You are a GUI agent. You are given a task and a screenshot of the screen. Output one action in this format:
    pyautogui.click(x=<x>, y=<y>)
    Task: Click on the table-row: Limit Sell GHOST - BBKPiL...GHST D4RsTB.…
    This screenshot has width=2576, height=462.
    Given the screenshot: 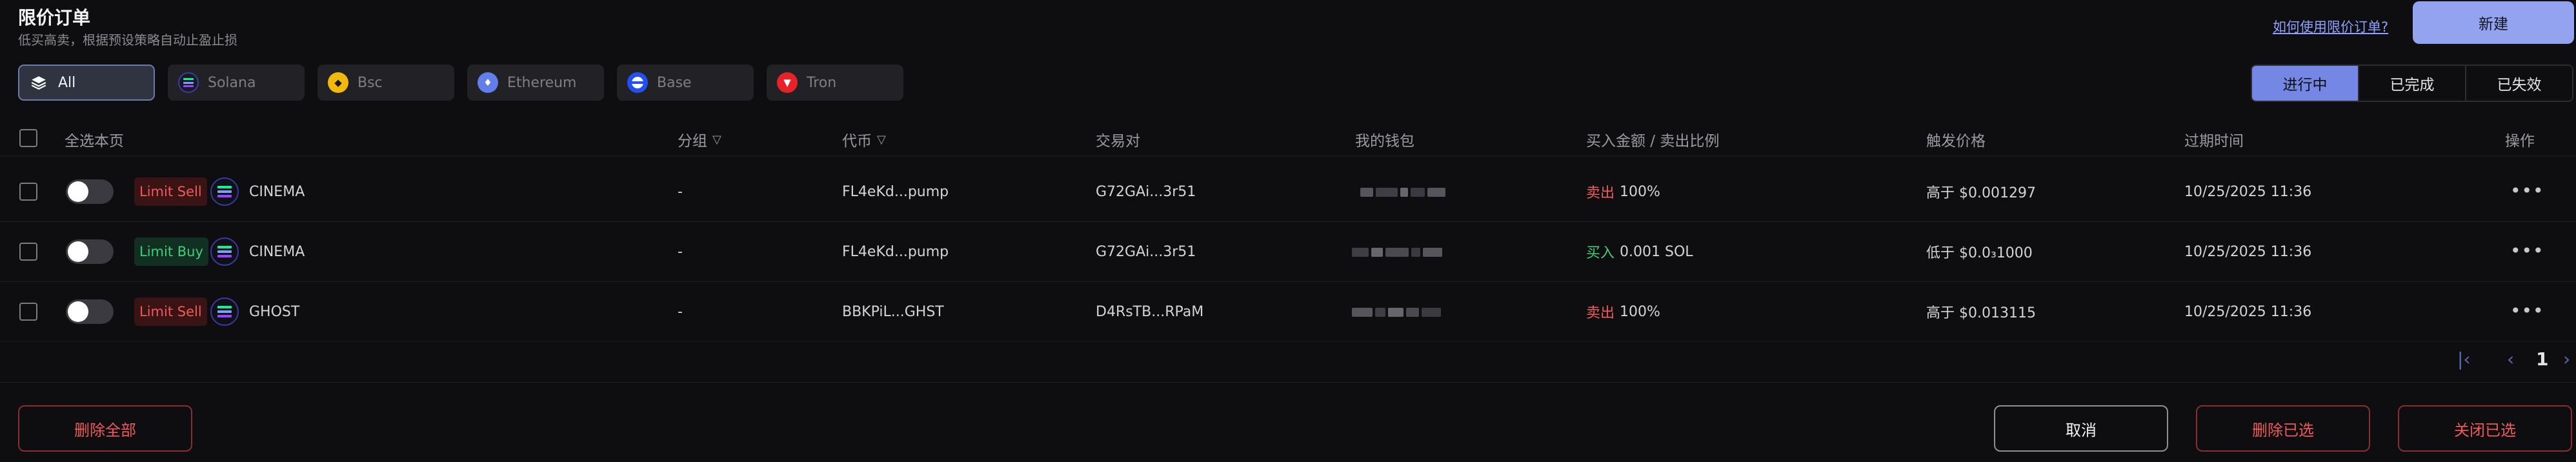 What is the action you would take?
    pyautogui.click(x=1288, y=312)
    